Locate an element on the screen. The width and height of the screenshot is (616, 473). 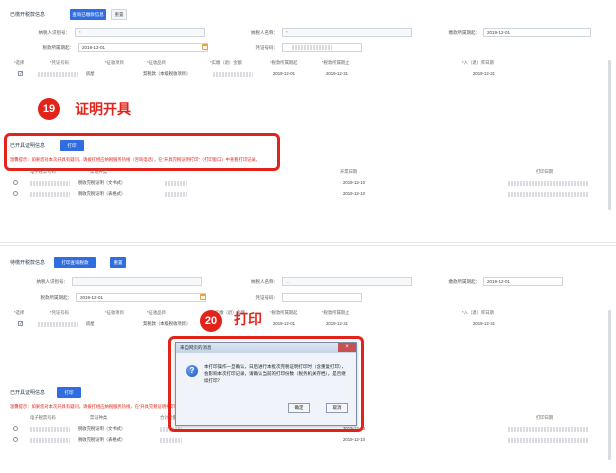
step-19-badge: 19 is located at coordinates (49, 109).